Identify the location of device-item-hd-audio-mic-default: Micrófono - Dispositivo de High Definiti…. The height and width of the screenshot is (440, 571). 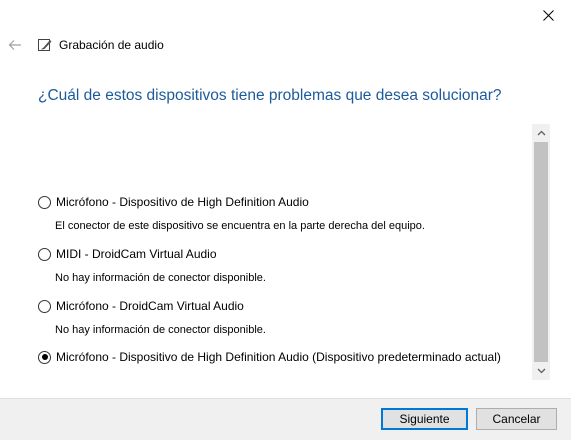
(269, 357).